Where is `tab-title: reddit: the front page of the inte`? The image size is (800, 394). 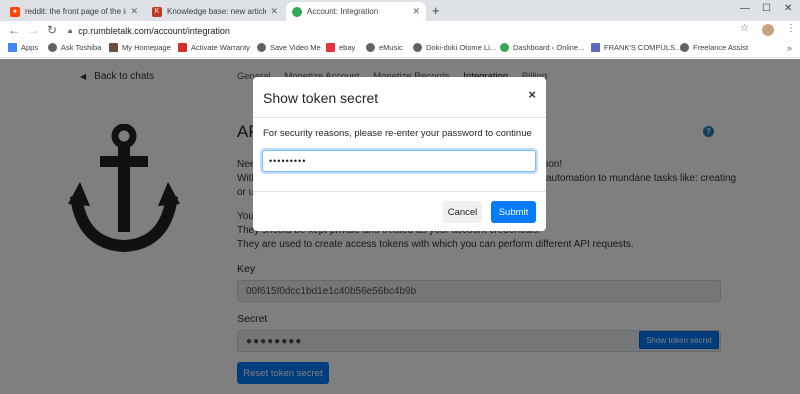 tab-title: reddit: the front page of the inte is located at coordinates (76, 11).